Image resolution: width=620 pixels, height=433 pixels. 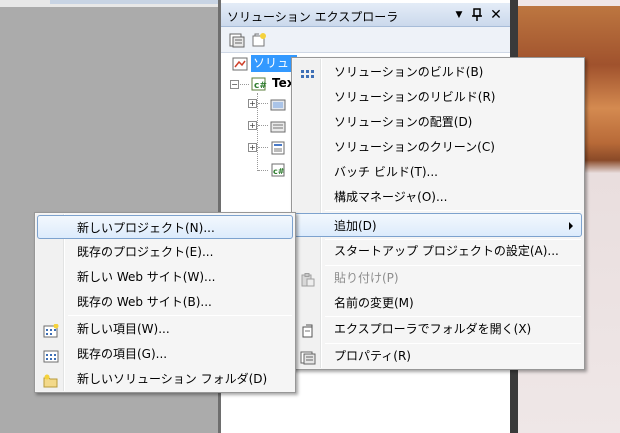 What do you see at coordinates (438, 356) in the screenshot?
I see `menu-item-properties: プロパティ(R)` at bounding box center [438, 356].